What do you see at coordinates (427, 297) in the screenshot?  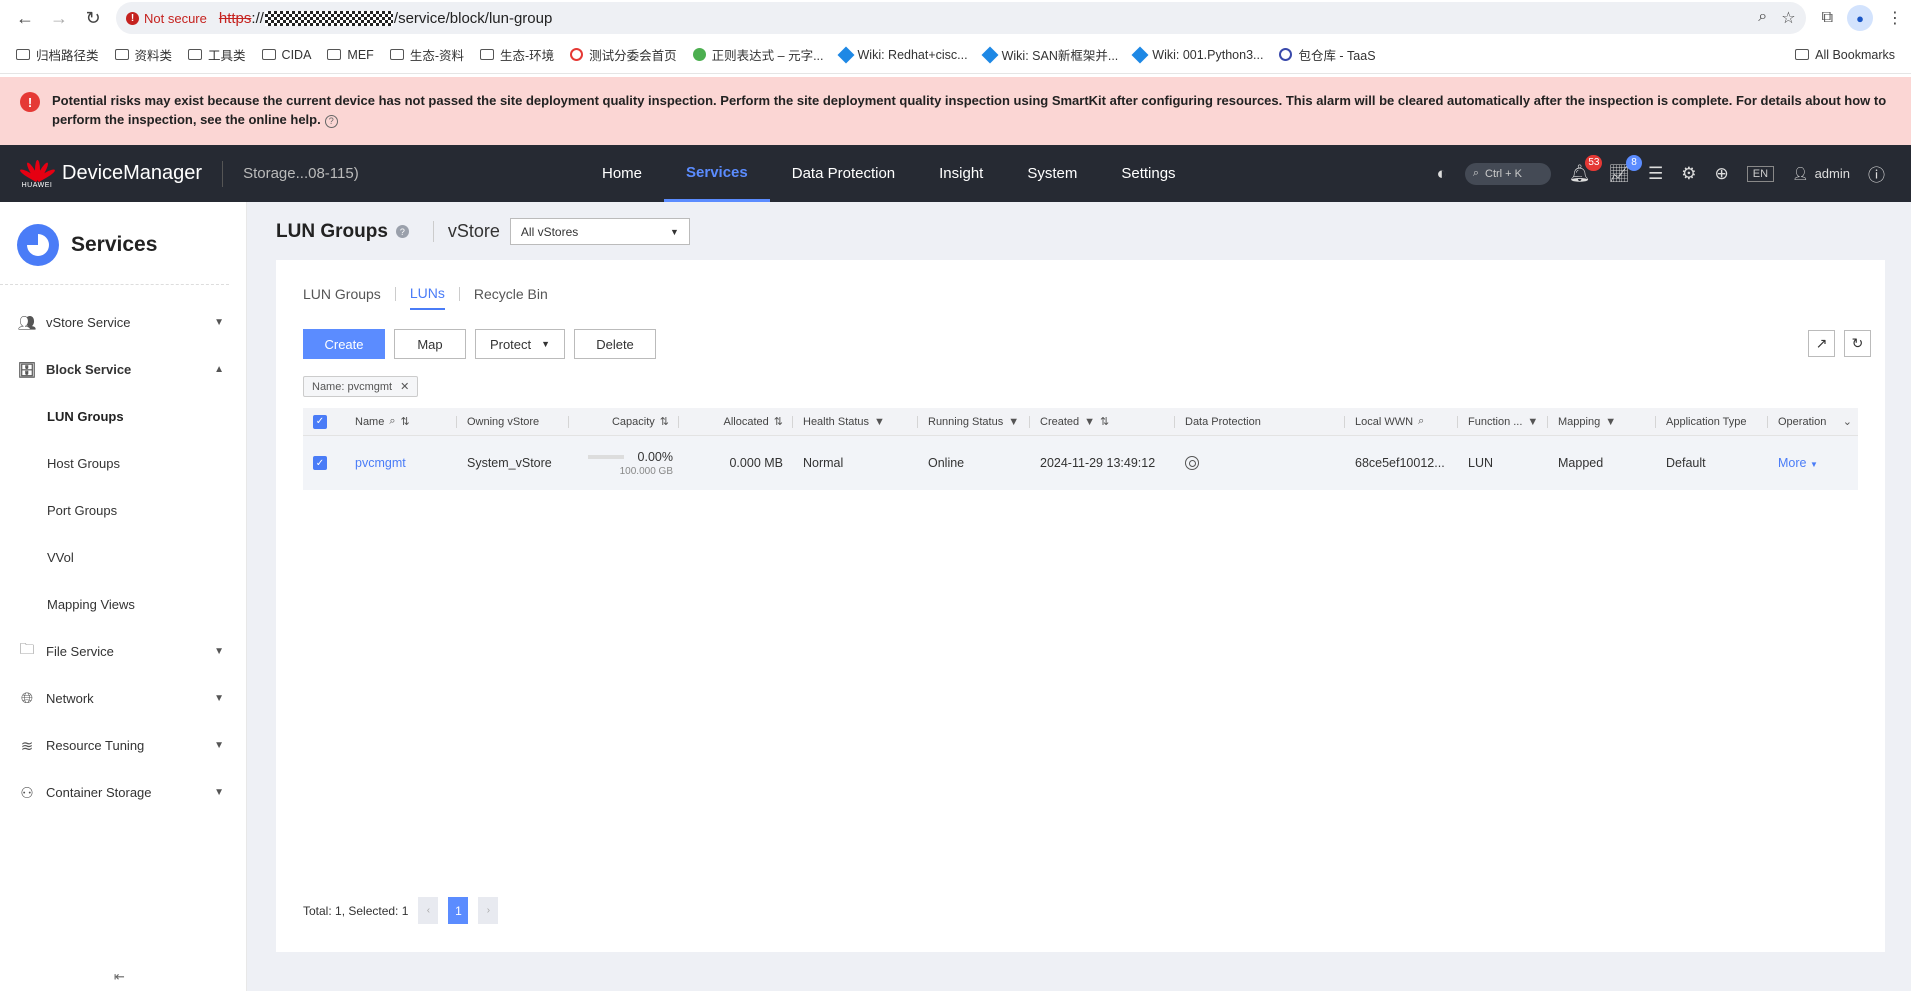 I see `tab-luns: LUNs` at bounding box center [427, 297].